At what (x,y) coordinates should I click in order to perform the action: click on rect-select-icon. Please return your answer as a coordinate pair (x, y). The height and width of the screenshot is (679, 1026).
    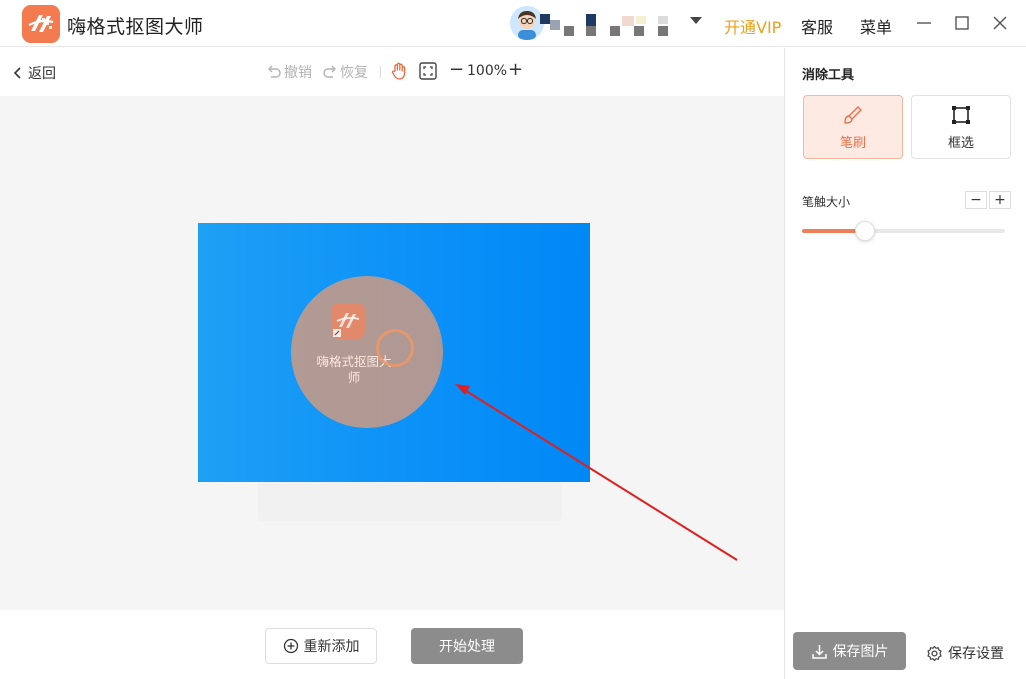
    Looking at the image, I should click on (961, 114).